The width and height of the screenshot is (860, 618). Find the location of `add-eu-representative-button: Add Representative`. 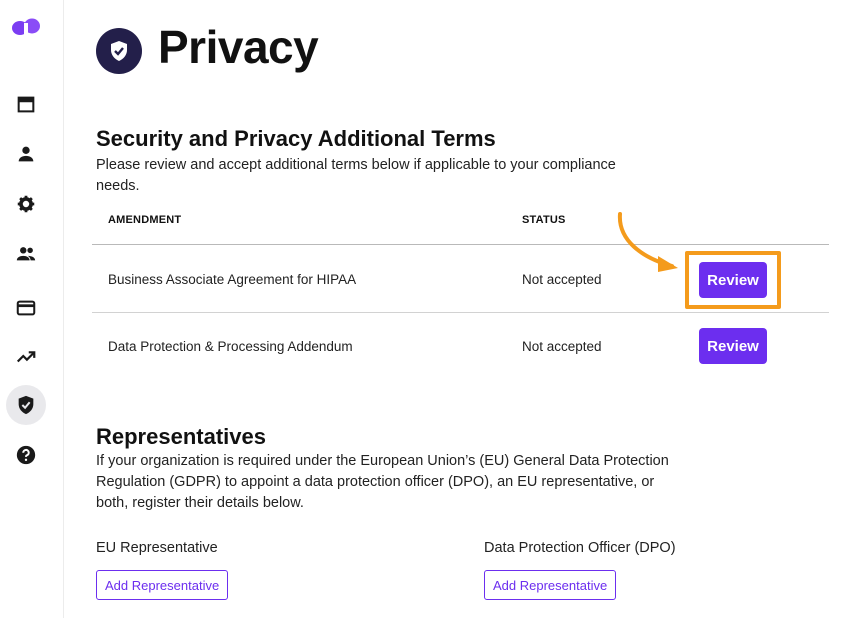

add-eu-representative-button: Add Representative is located at coordinates (162, 585).